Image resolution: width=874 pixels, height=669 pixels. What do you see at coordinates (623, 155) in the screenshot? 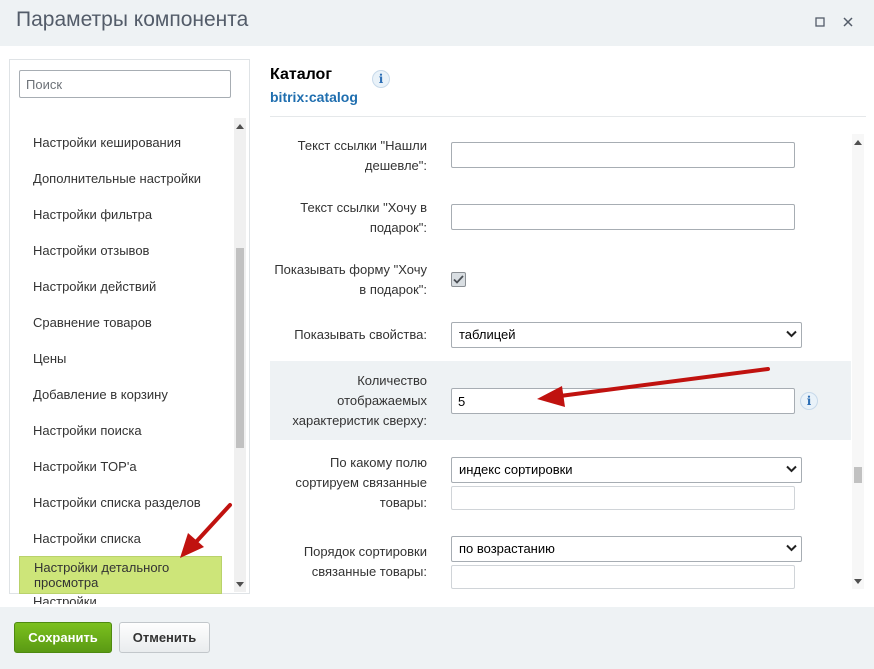
I see `cheaper-link-text-input` at bounding box center [623, 155].